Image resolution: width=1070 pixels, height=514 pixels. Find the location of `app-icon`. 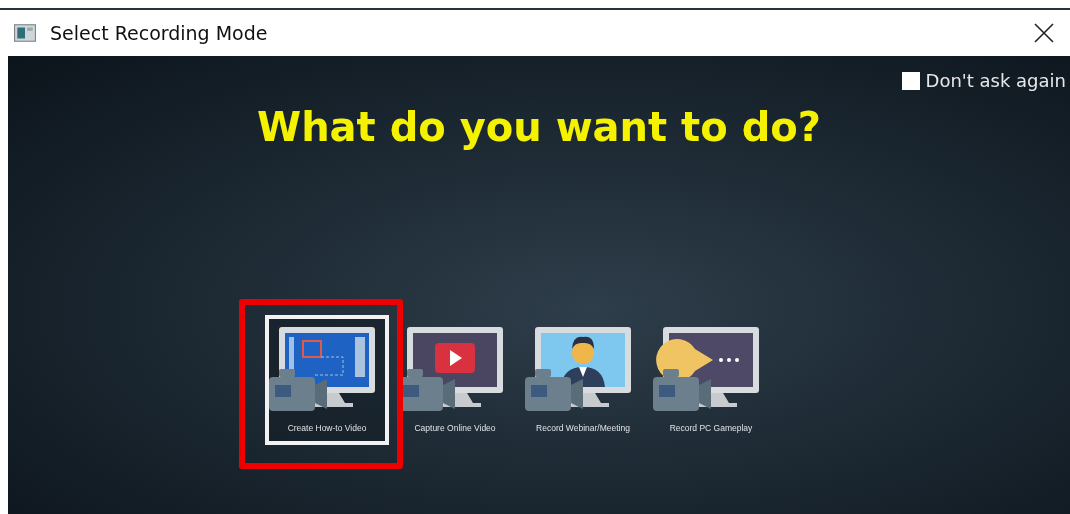

app-icon is located at coordinates (25, 33).